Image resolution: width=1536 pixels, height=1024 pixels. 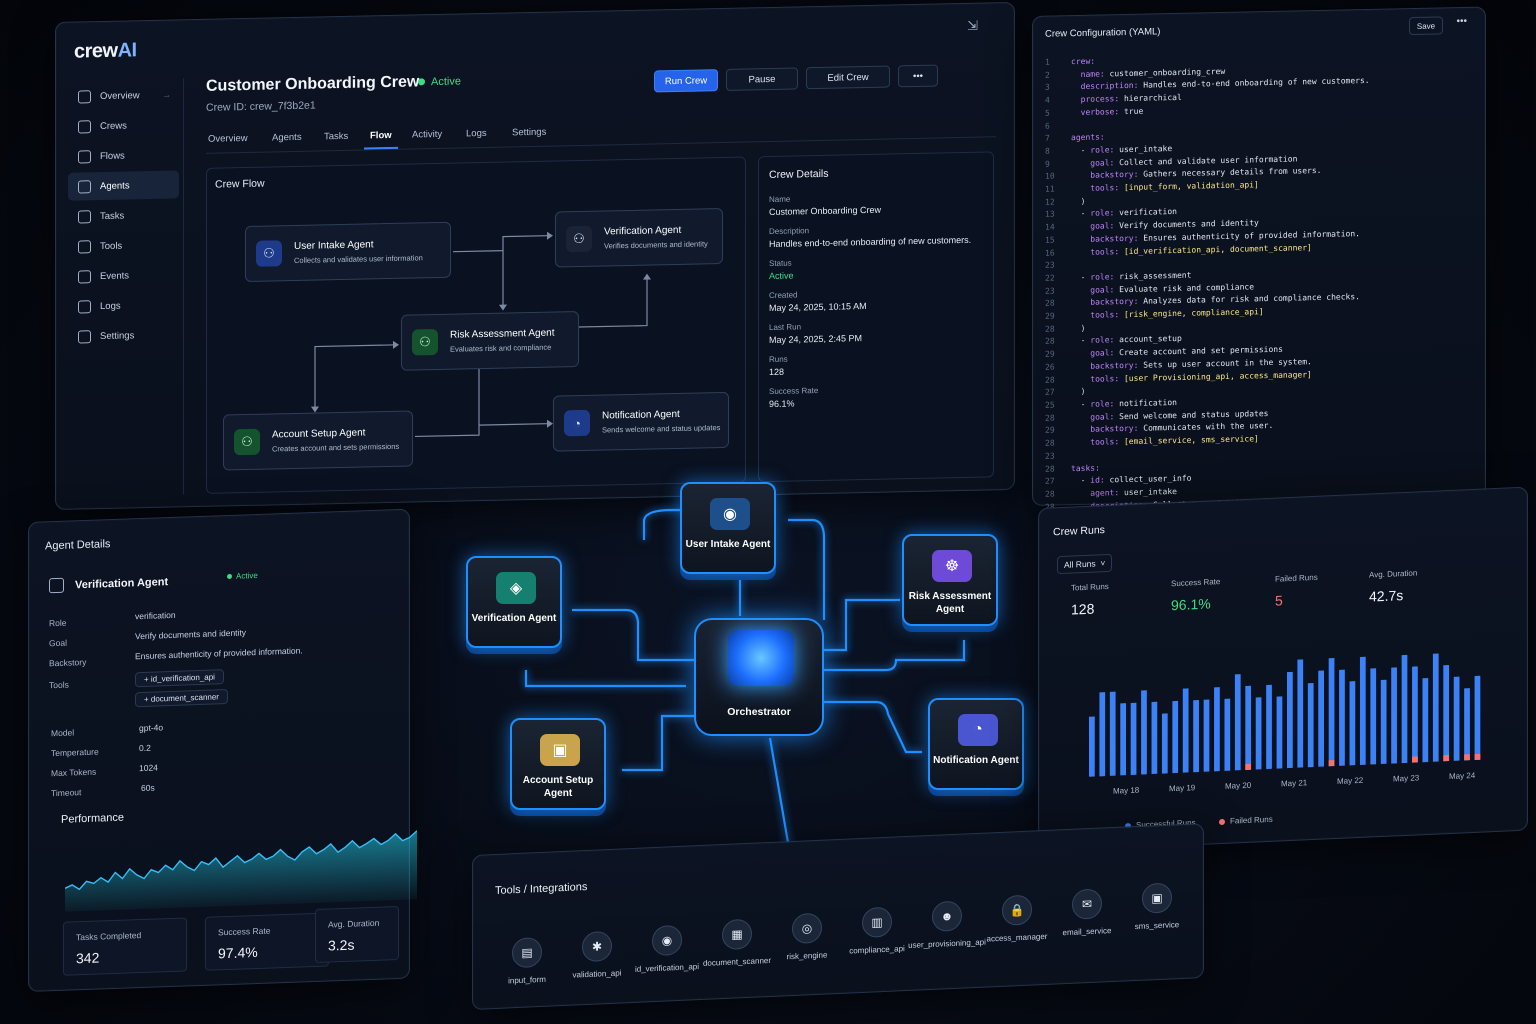 I want to click on sidebar-item-settings: Settings, so click(x=123, y=335).